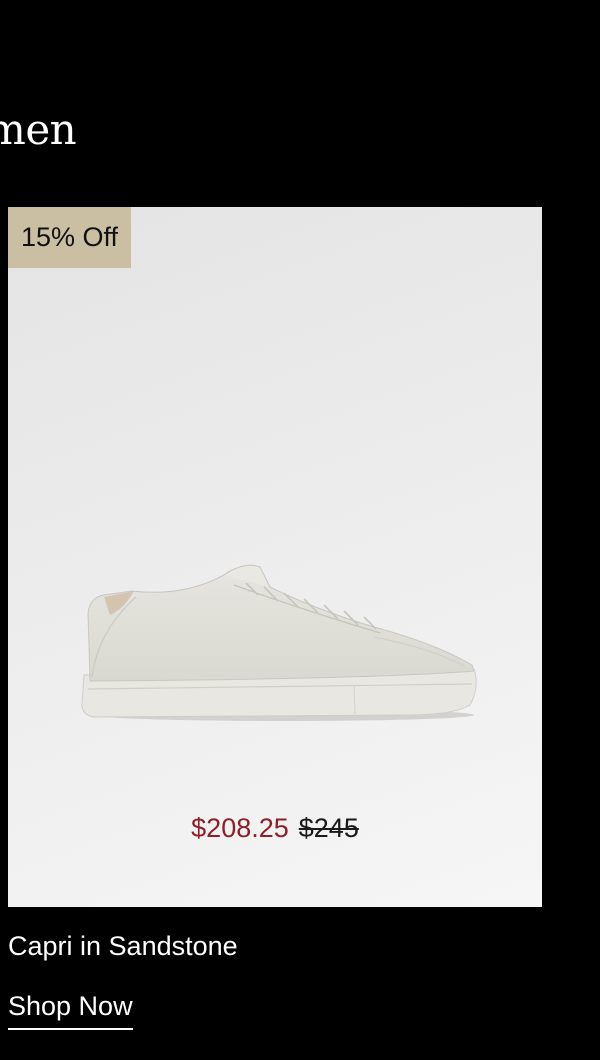 The height and width of the screenshot is (1060, 600). What do you see at coordinates (328, 828) in the screenshot?
I see `original-price: $245` at bounding box center [328, 828].